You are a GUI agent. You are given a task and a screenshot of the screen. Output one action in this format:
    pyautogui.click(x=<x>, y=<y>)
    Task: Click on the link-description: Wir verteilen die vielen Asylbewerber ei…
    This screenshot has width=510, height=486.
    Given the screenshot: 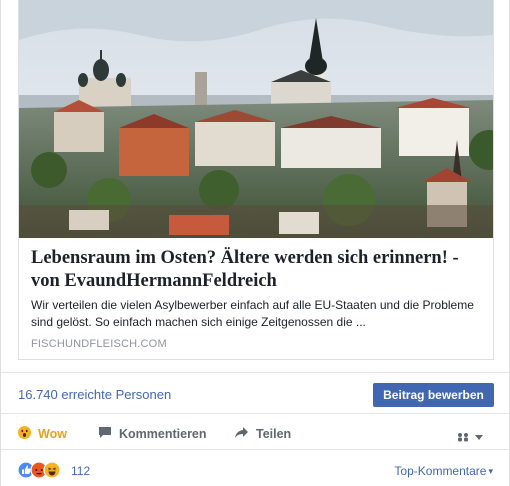 What is the action you would take?
    pyautogui.click(x=252, y=313)
    